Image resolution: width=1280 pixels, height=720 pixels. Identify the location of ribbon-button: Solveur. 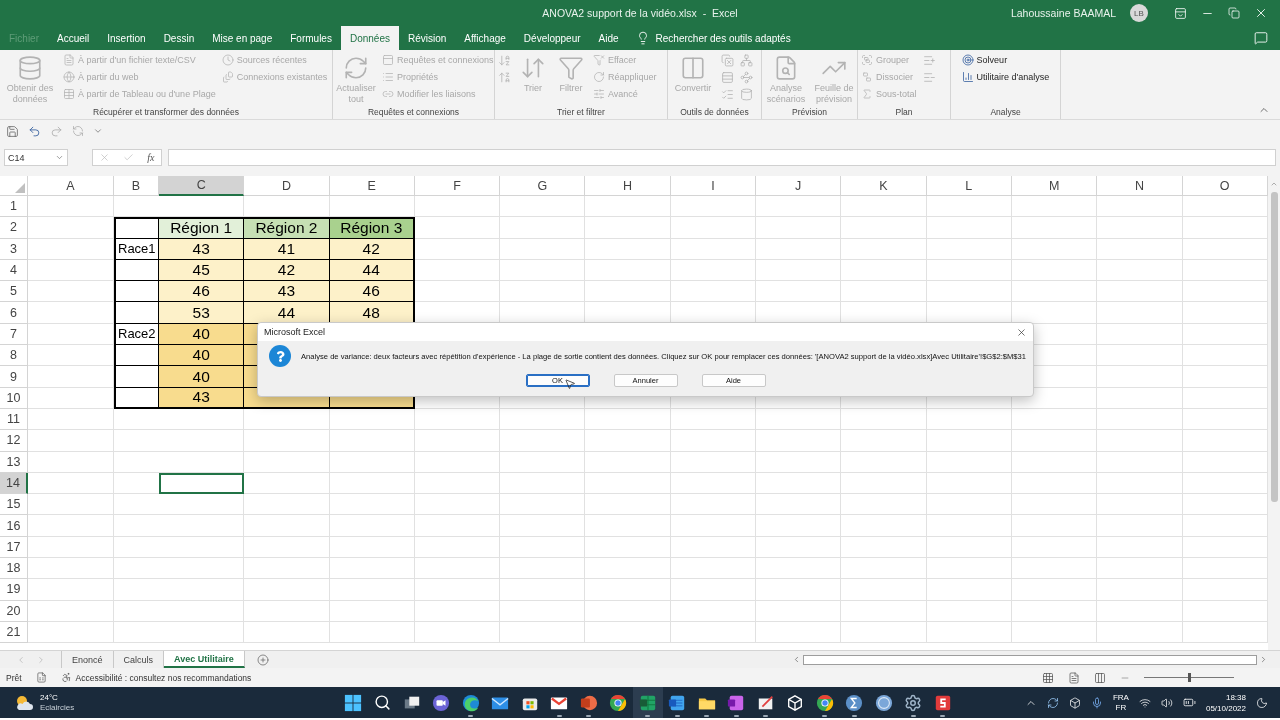
(1005, 60).